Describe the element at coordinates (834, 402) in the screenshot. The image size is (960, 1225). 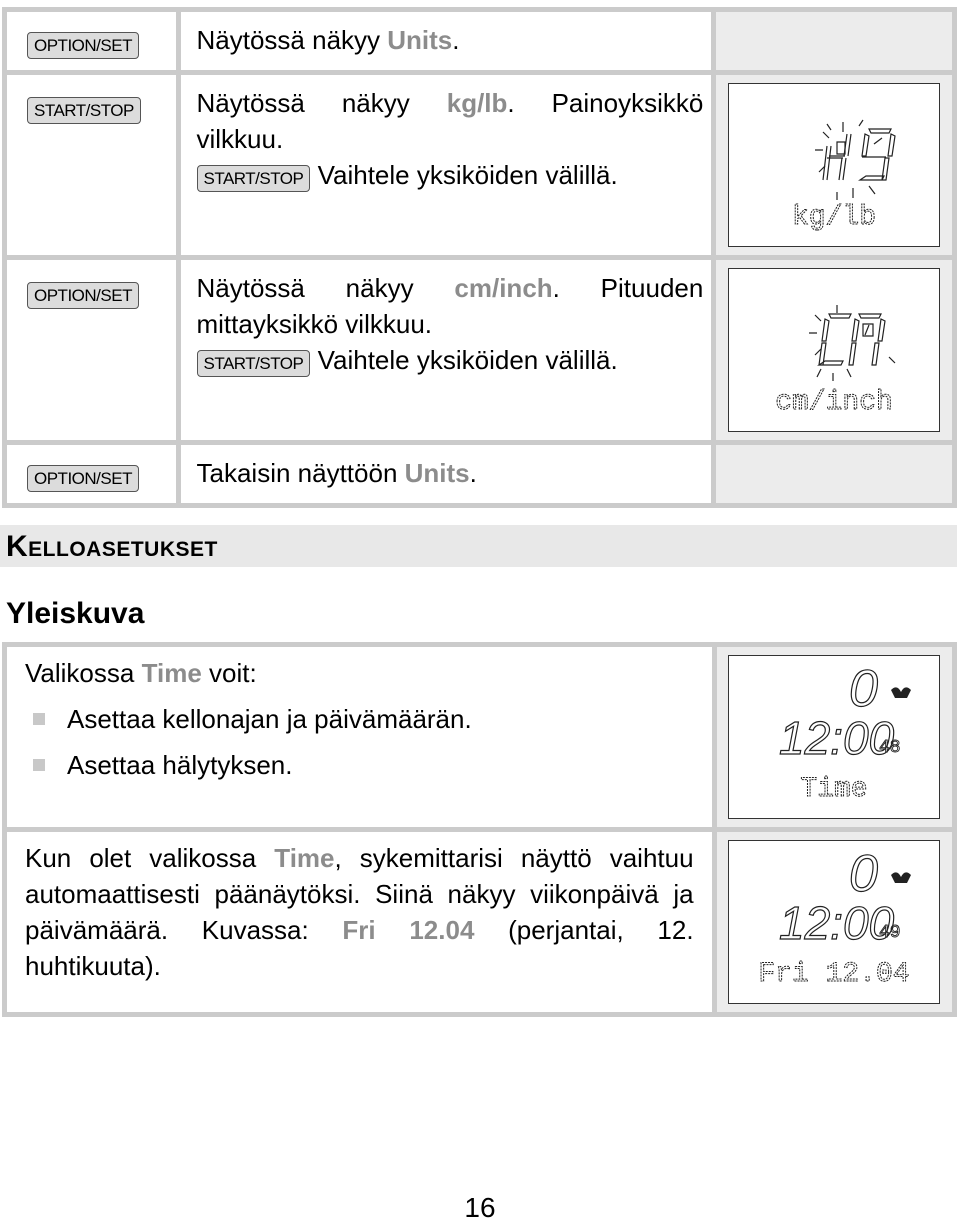
I see `lcd-label: cm/inch` at that location.